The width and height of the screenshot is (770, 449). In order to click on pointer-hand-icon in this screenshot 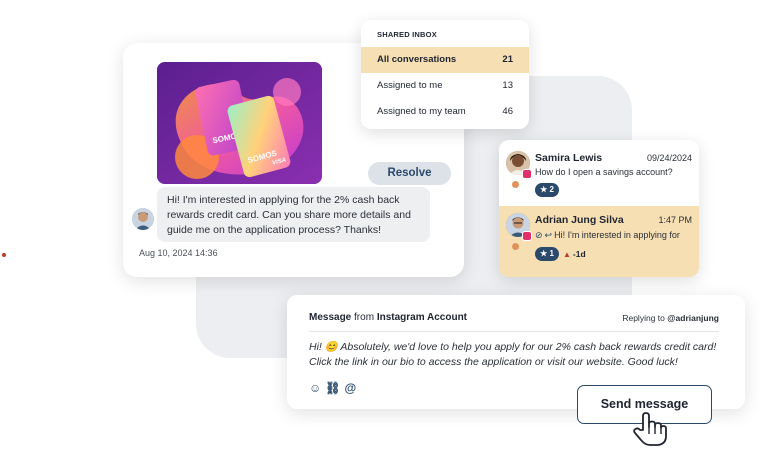, I will do `click(650, 429)`.